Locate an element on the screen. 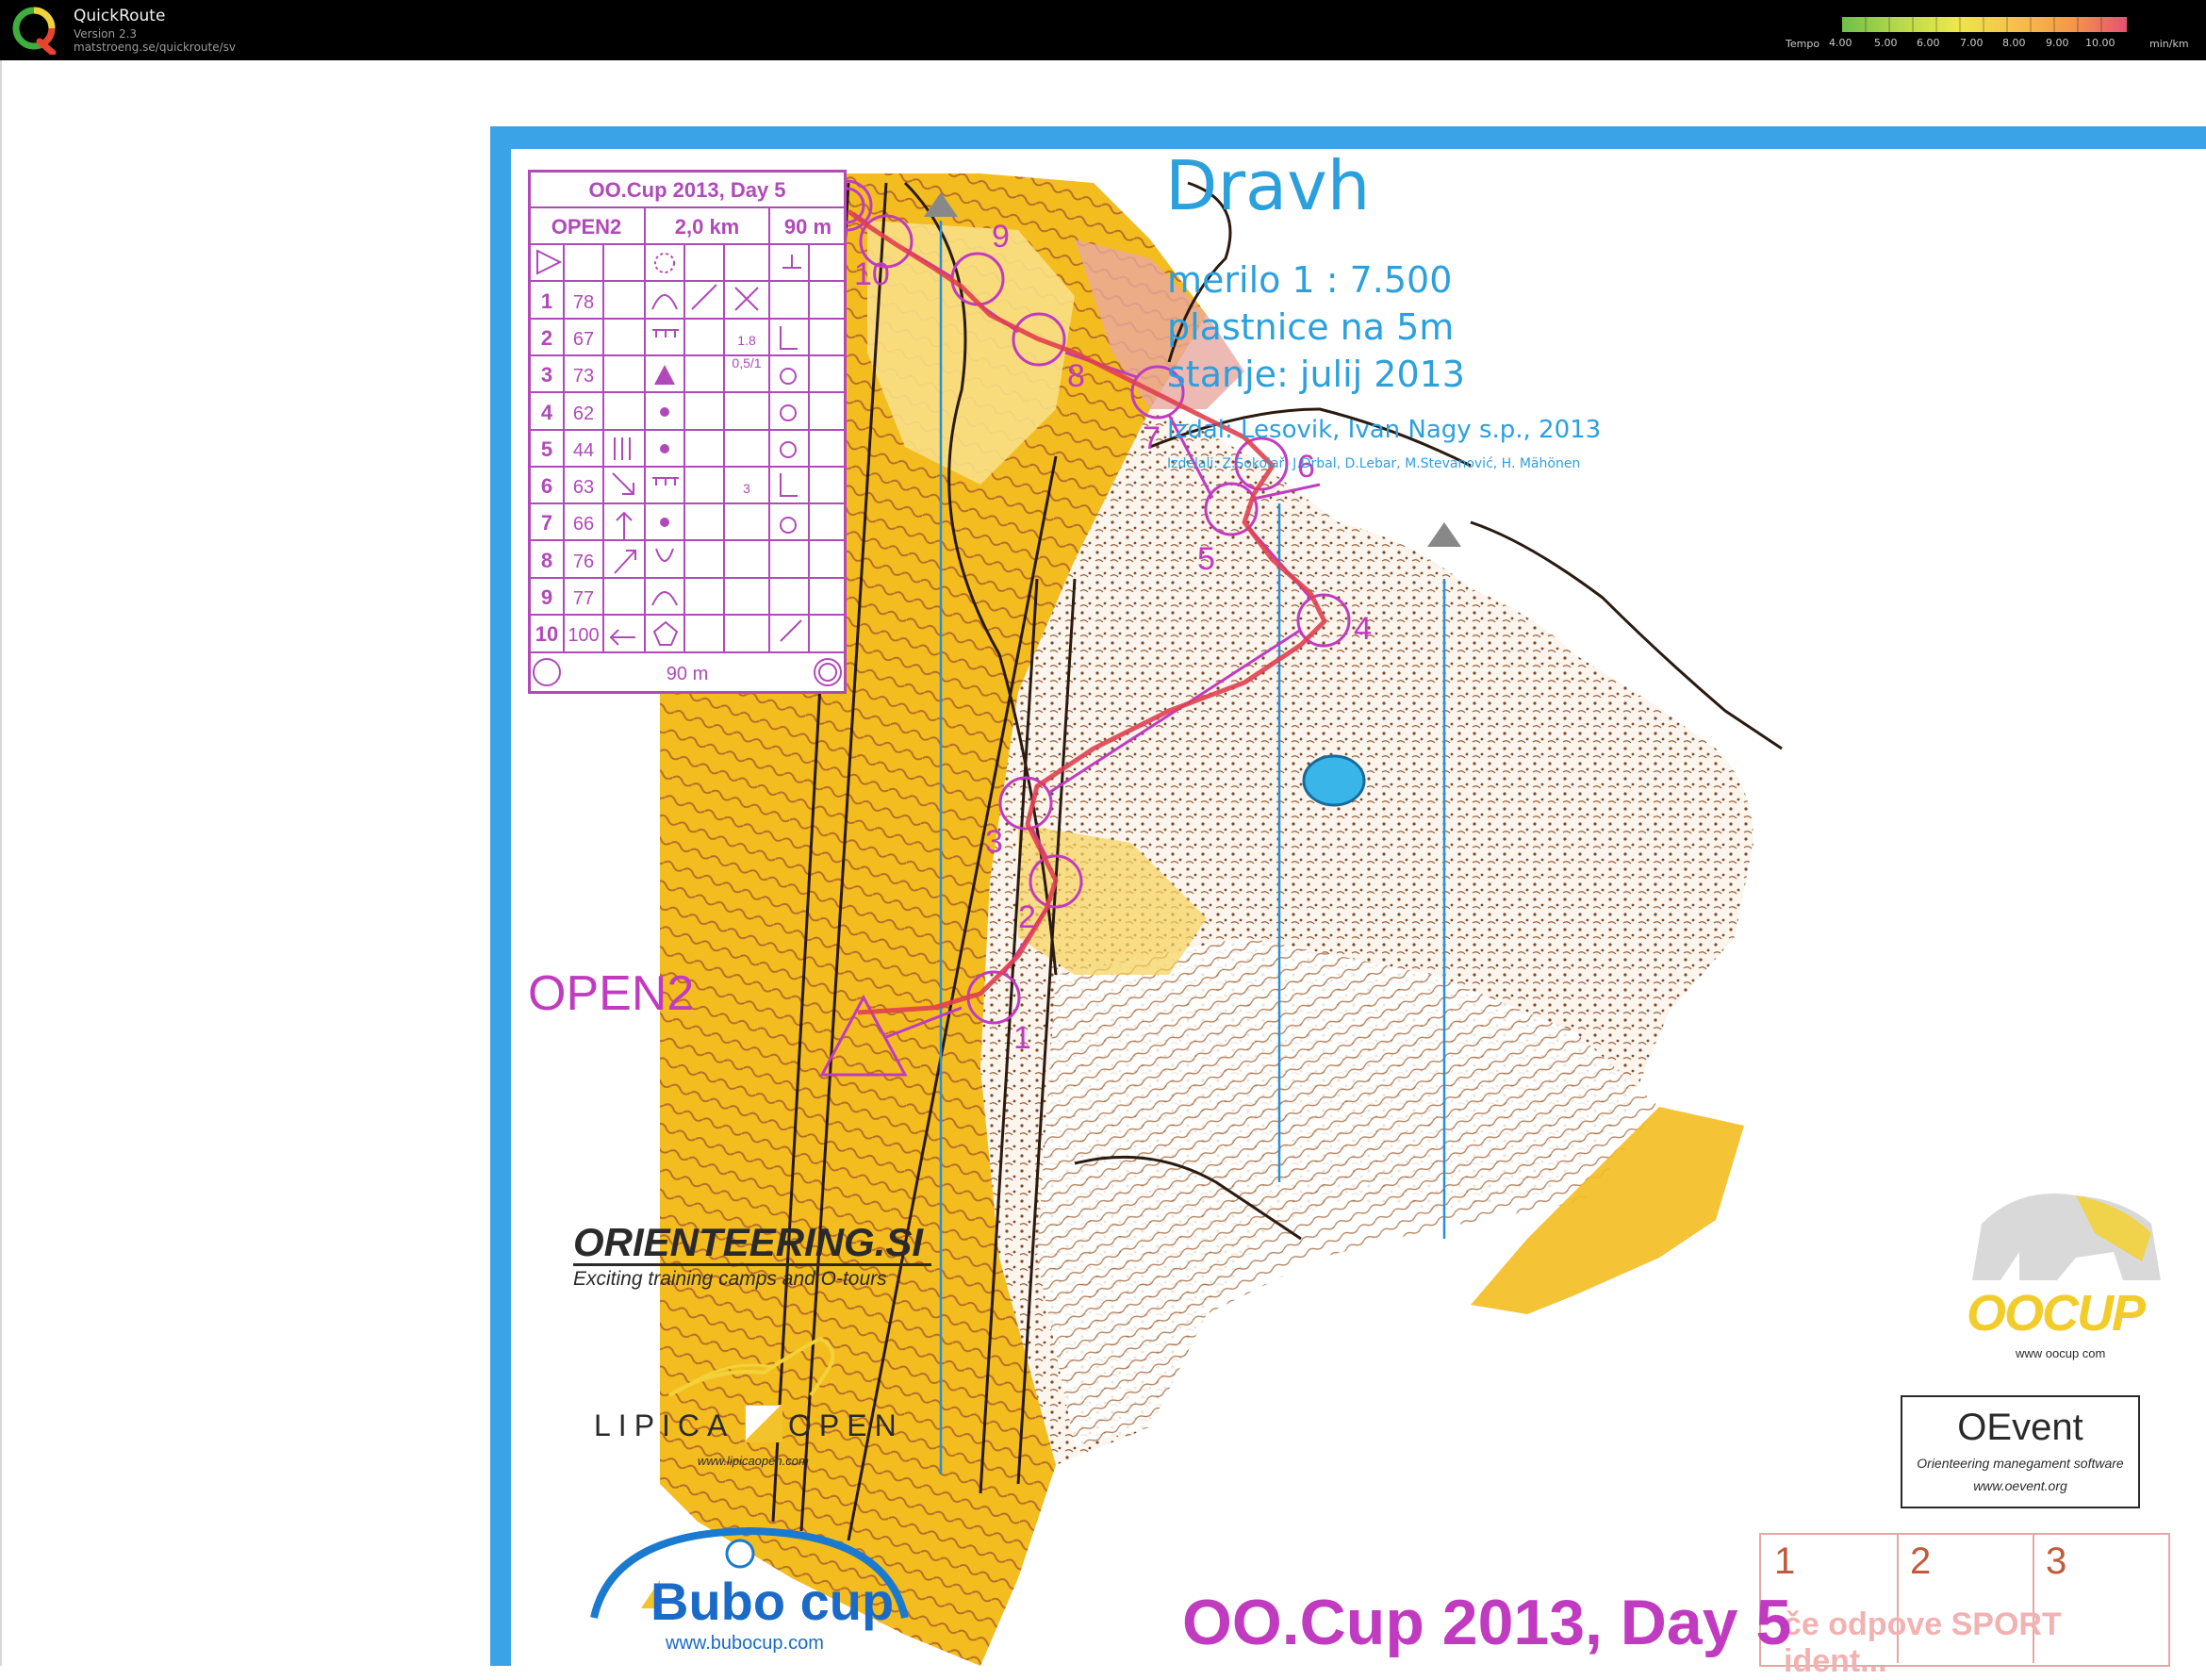 Image resolution: width=2206 pixels, height=1680 pixels. sheet-row-number: 1 is located at coordinates (546, 301).